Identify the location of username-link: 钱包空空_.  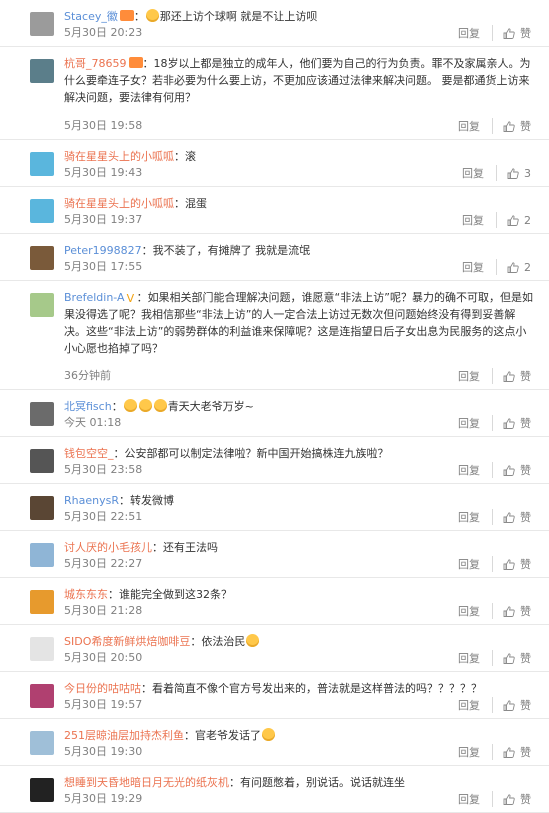
(89, 453).